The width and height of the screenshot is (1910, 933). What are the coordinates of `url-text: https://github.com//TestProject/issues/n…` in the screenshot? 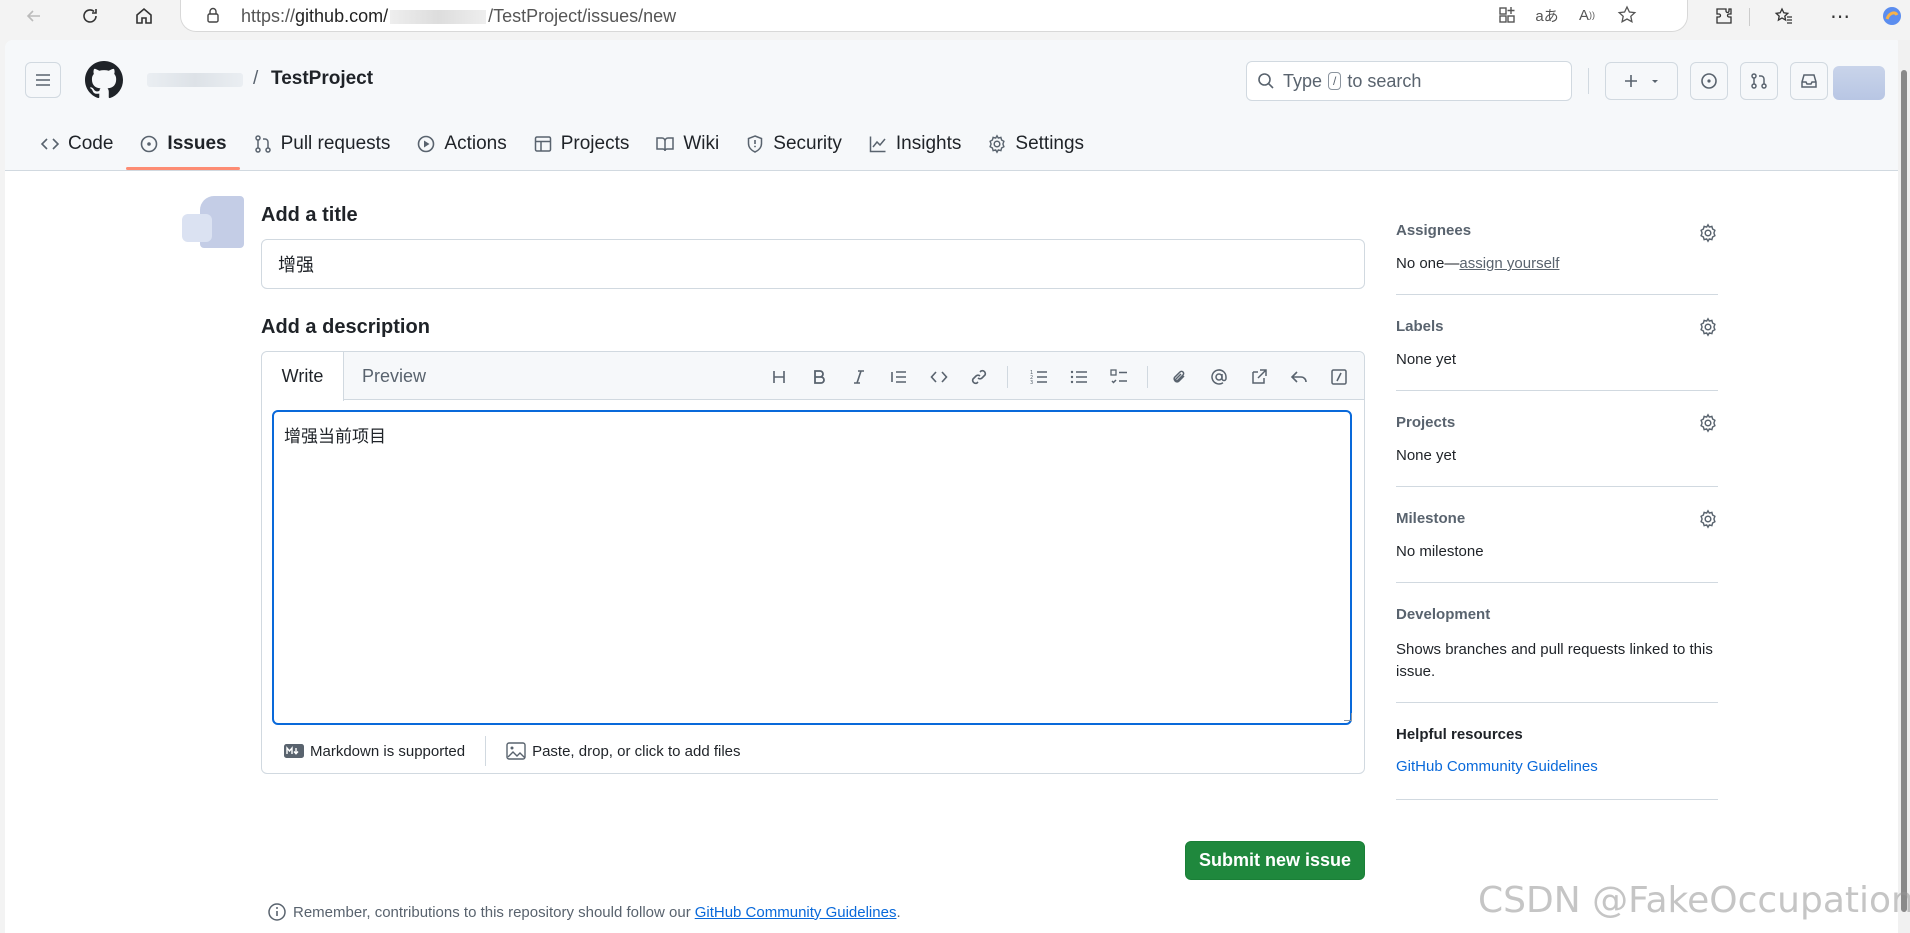 It's located at (459, 16).